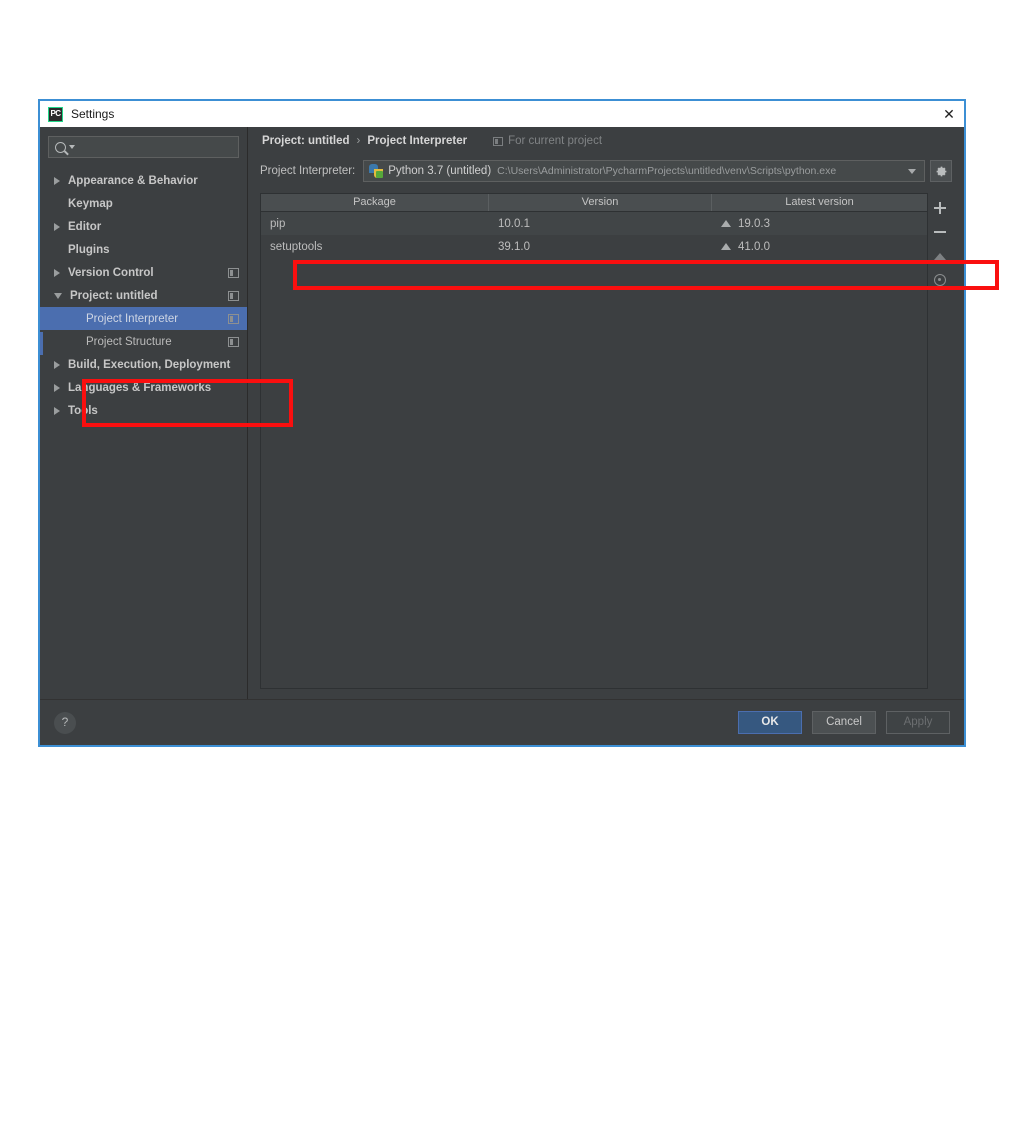  I want to click on up-triangle-icon, so click(940, 256).